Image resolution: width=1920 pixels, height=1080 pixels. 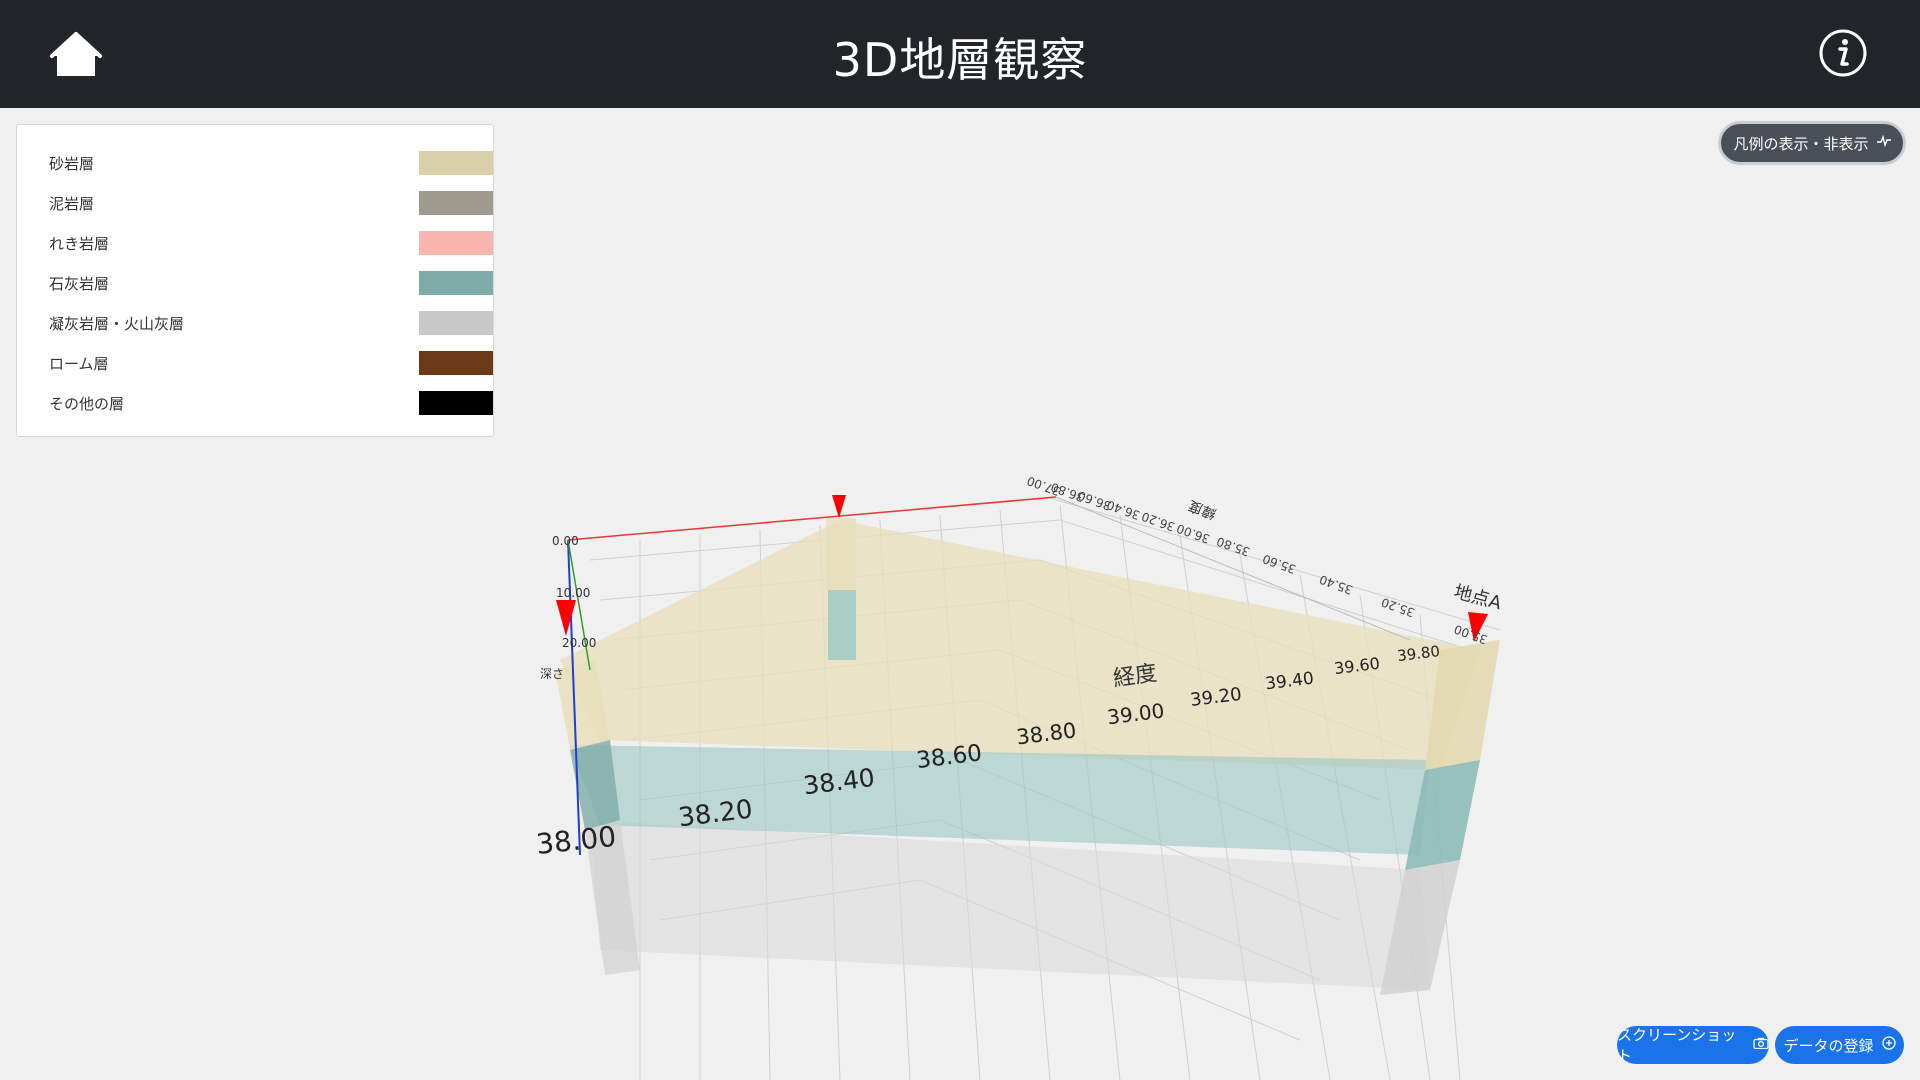 What do you see at coordinates (79, 284) in the screenshot?
I see `legend-item-label: 石灰岩層` at bounding box center [79, 284].